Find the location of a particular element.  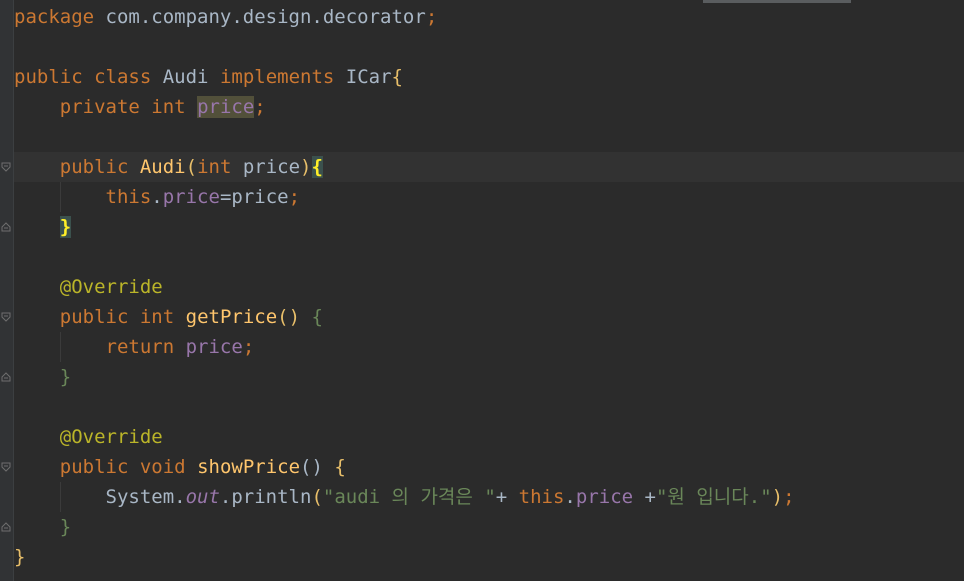

editor-gutter is located at coordinates (6, 290).